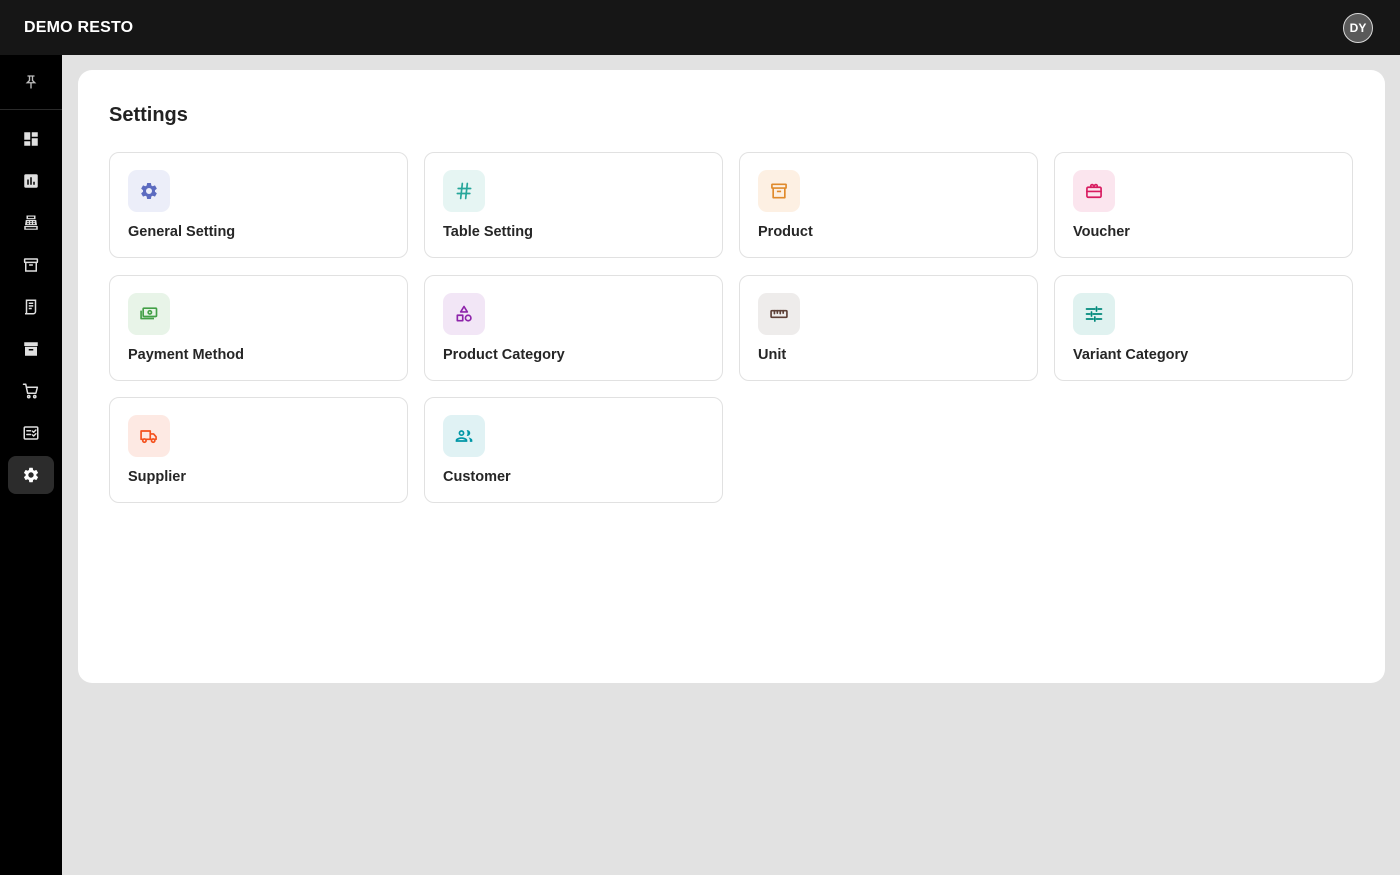 Image resolution: width=1400 pixels, height=875 pixels. I want to click on sidebar-nav, so click(31, 302).